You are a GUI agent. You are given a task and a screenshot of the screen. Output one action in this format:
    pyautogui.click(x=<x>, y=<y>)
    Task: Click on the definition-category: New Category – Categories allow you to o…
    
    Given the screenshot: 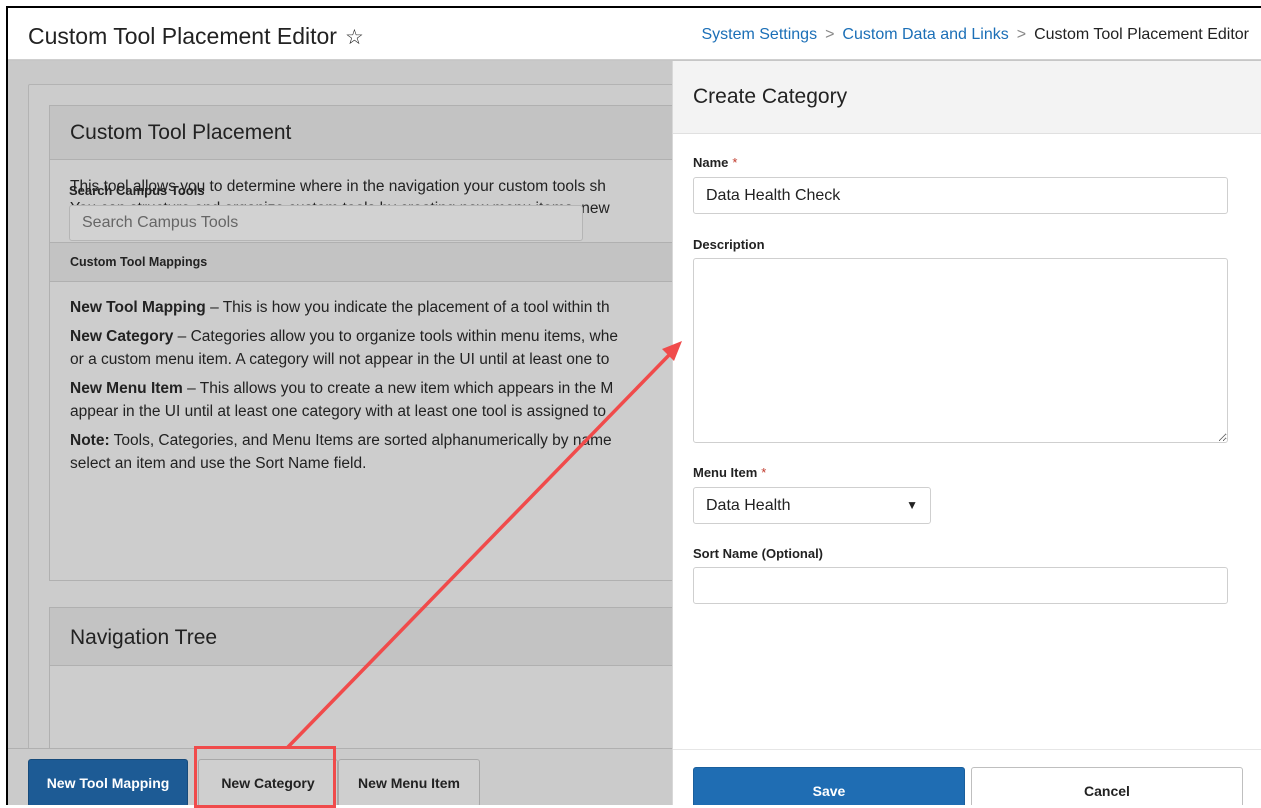 What is the action you would take?
    pyautogui.click(x=344, y=348)
    